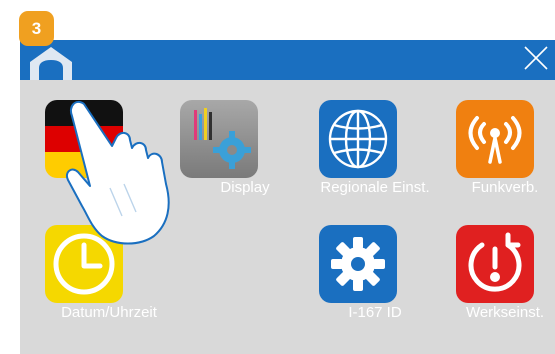 This screenshot has height=354, width=555. I want to click on tile-label: Werkseinst., so click(505, 312).